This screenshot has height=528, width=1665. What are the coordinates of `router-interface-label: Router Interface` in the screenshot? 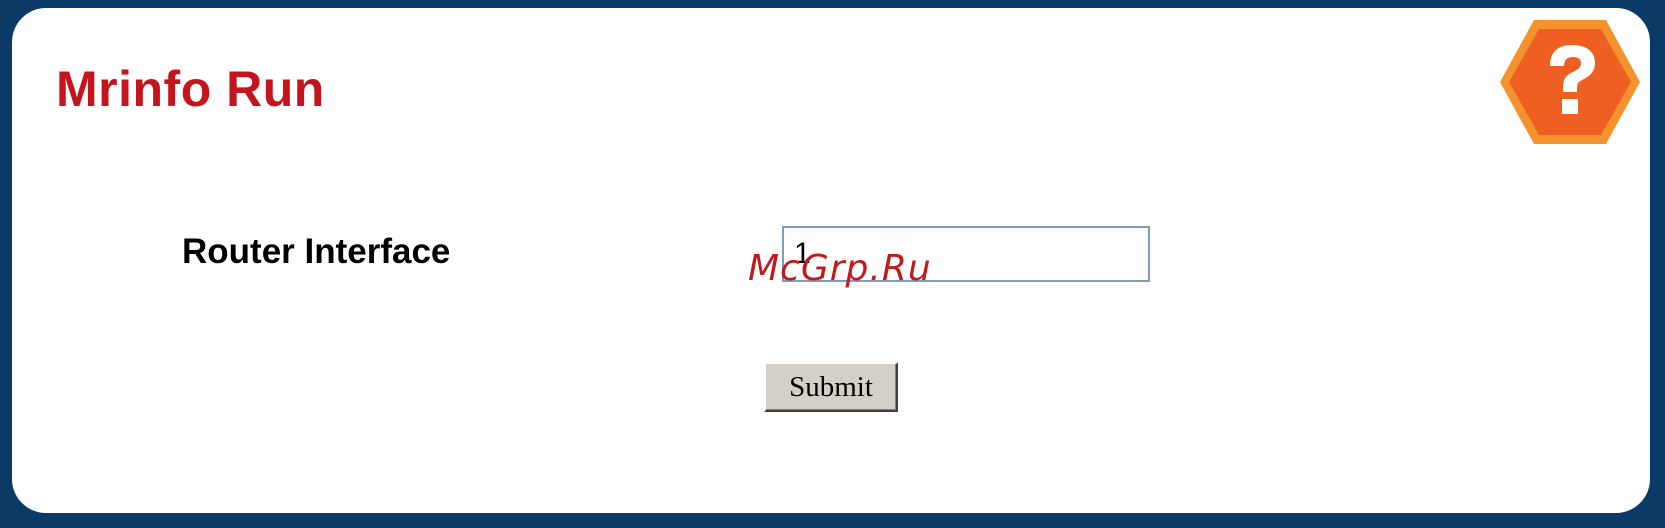 It's located at (316, 251).